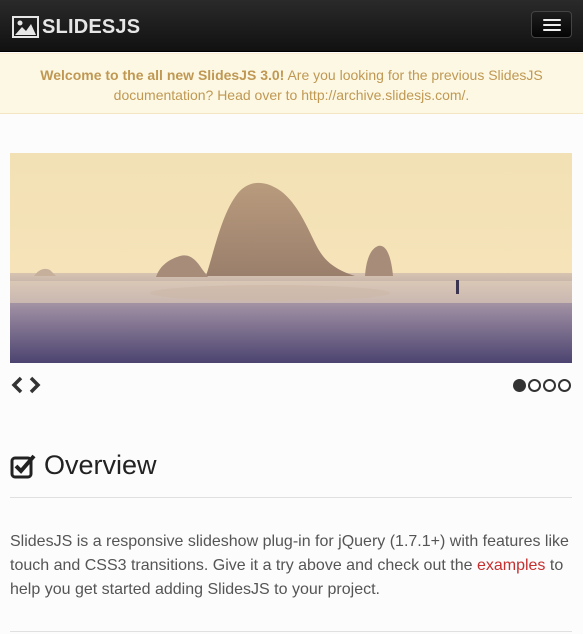 The height and width of the screenshot is (634, 583). What do you see at coordinates (26, 385) in the screenshot?
I see `slide-nav` at bounding box center [26, 385].